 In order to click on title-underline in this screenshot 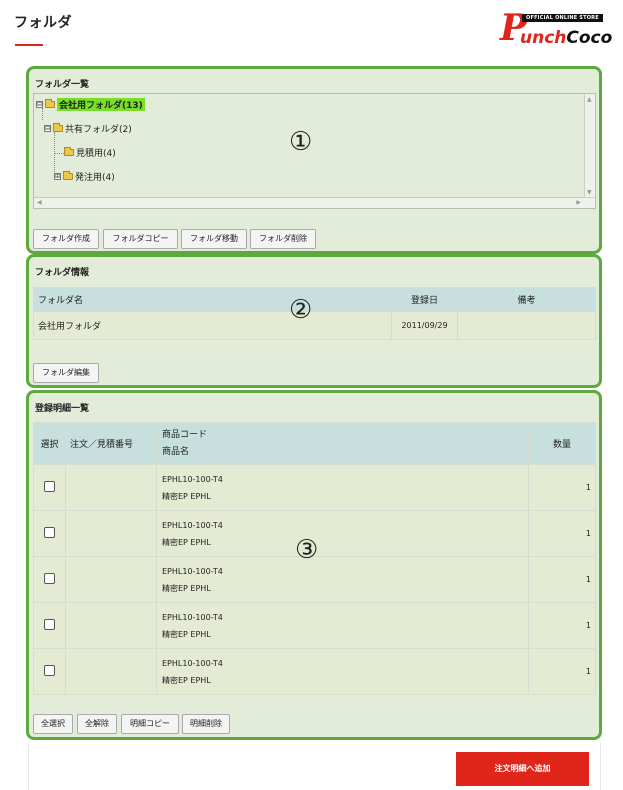, I will do `click(29, 45)`.